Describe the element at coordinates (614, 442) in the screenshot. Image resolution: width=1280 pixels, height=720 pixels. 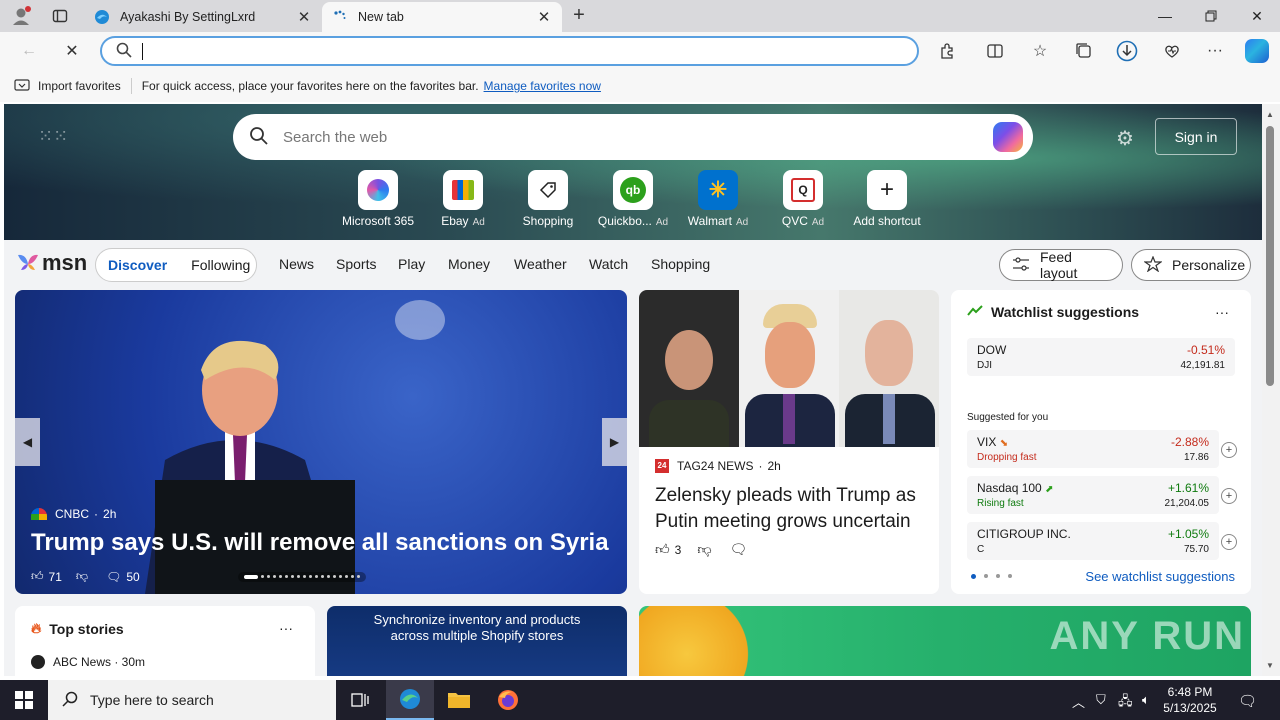
I see `carousel-next-button: ▶` at that location.